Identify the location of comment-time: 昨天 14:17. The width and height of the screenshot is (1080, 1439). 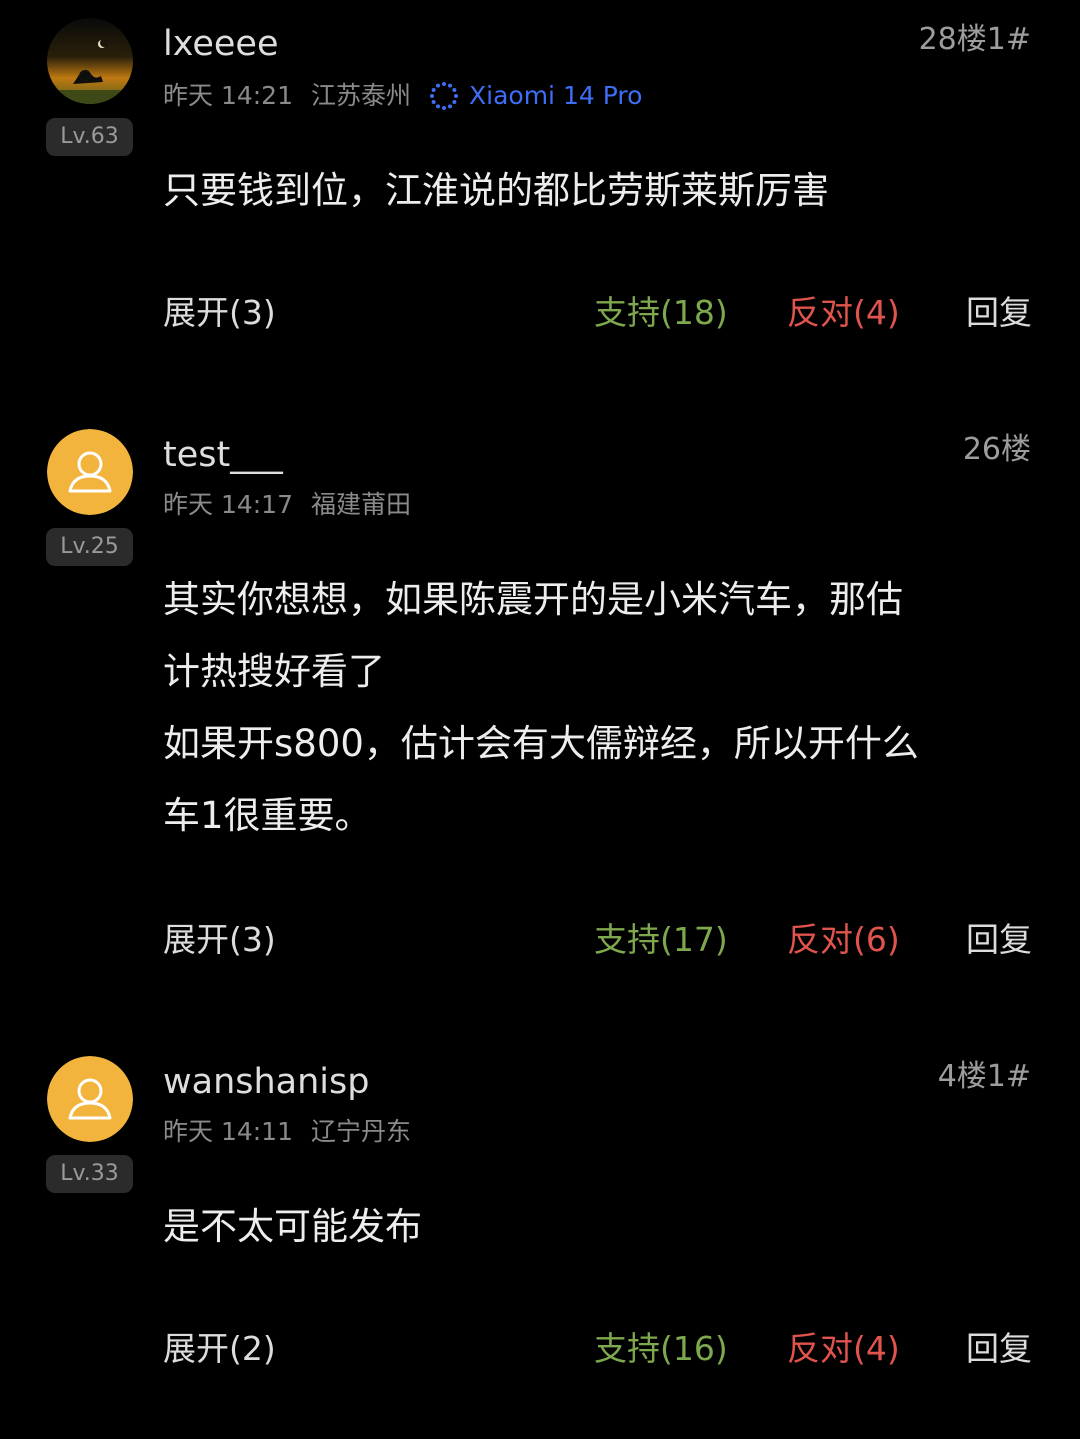
(228, 504).